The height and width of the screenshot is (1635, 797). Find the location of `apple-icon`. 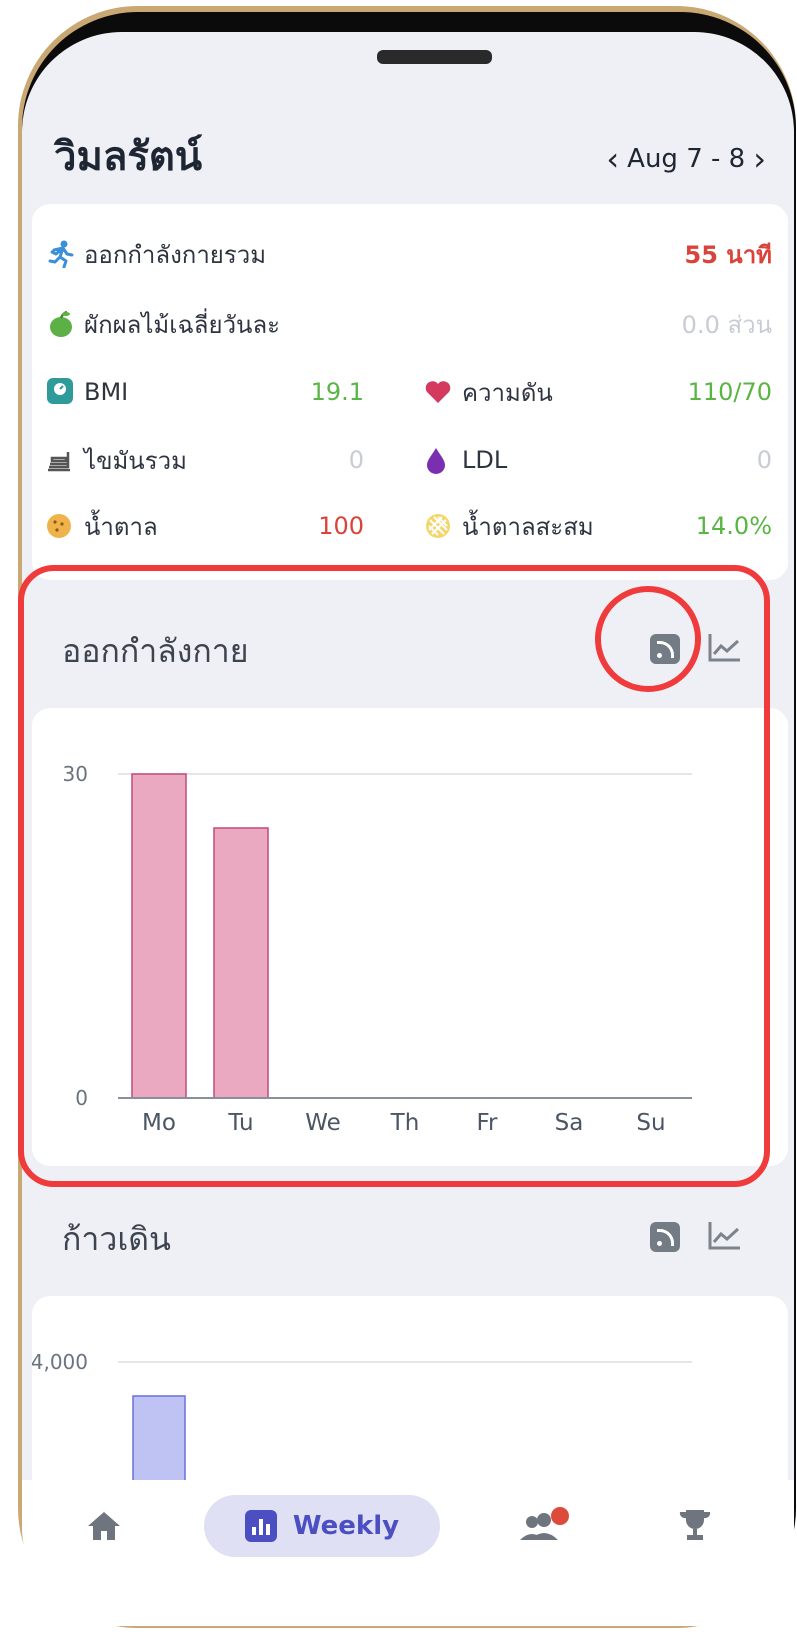

apple-icon is located at coordinates (61, 324).